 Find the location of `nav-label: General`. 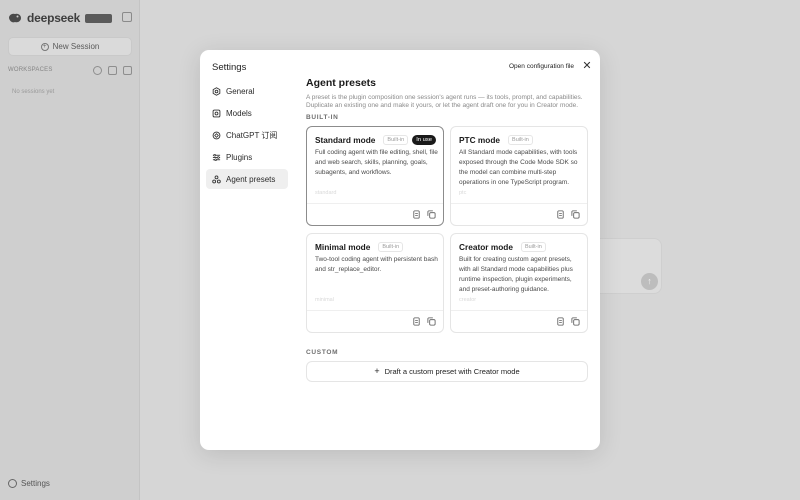

nav-label: General is located at coordinates (240, 91).